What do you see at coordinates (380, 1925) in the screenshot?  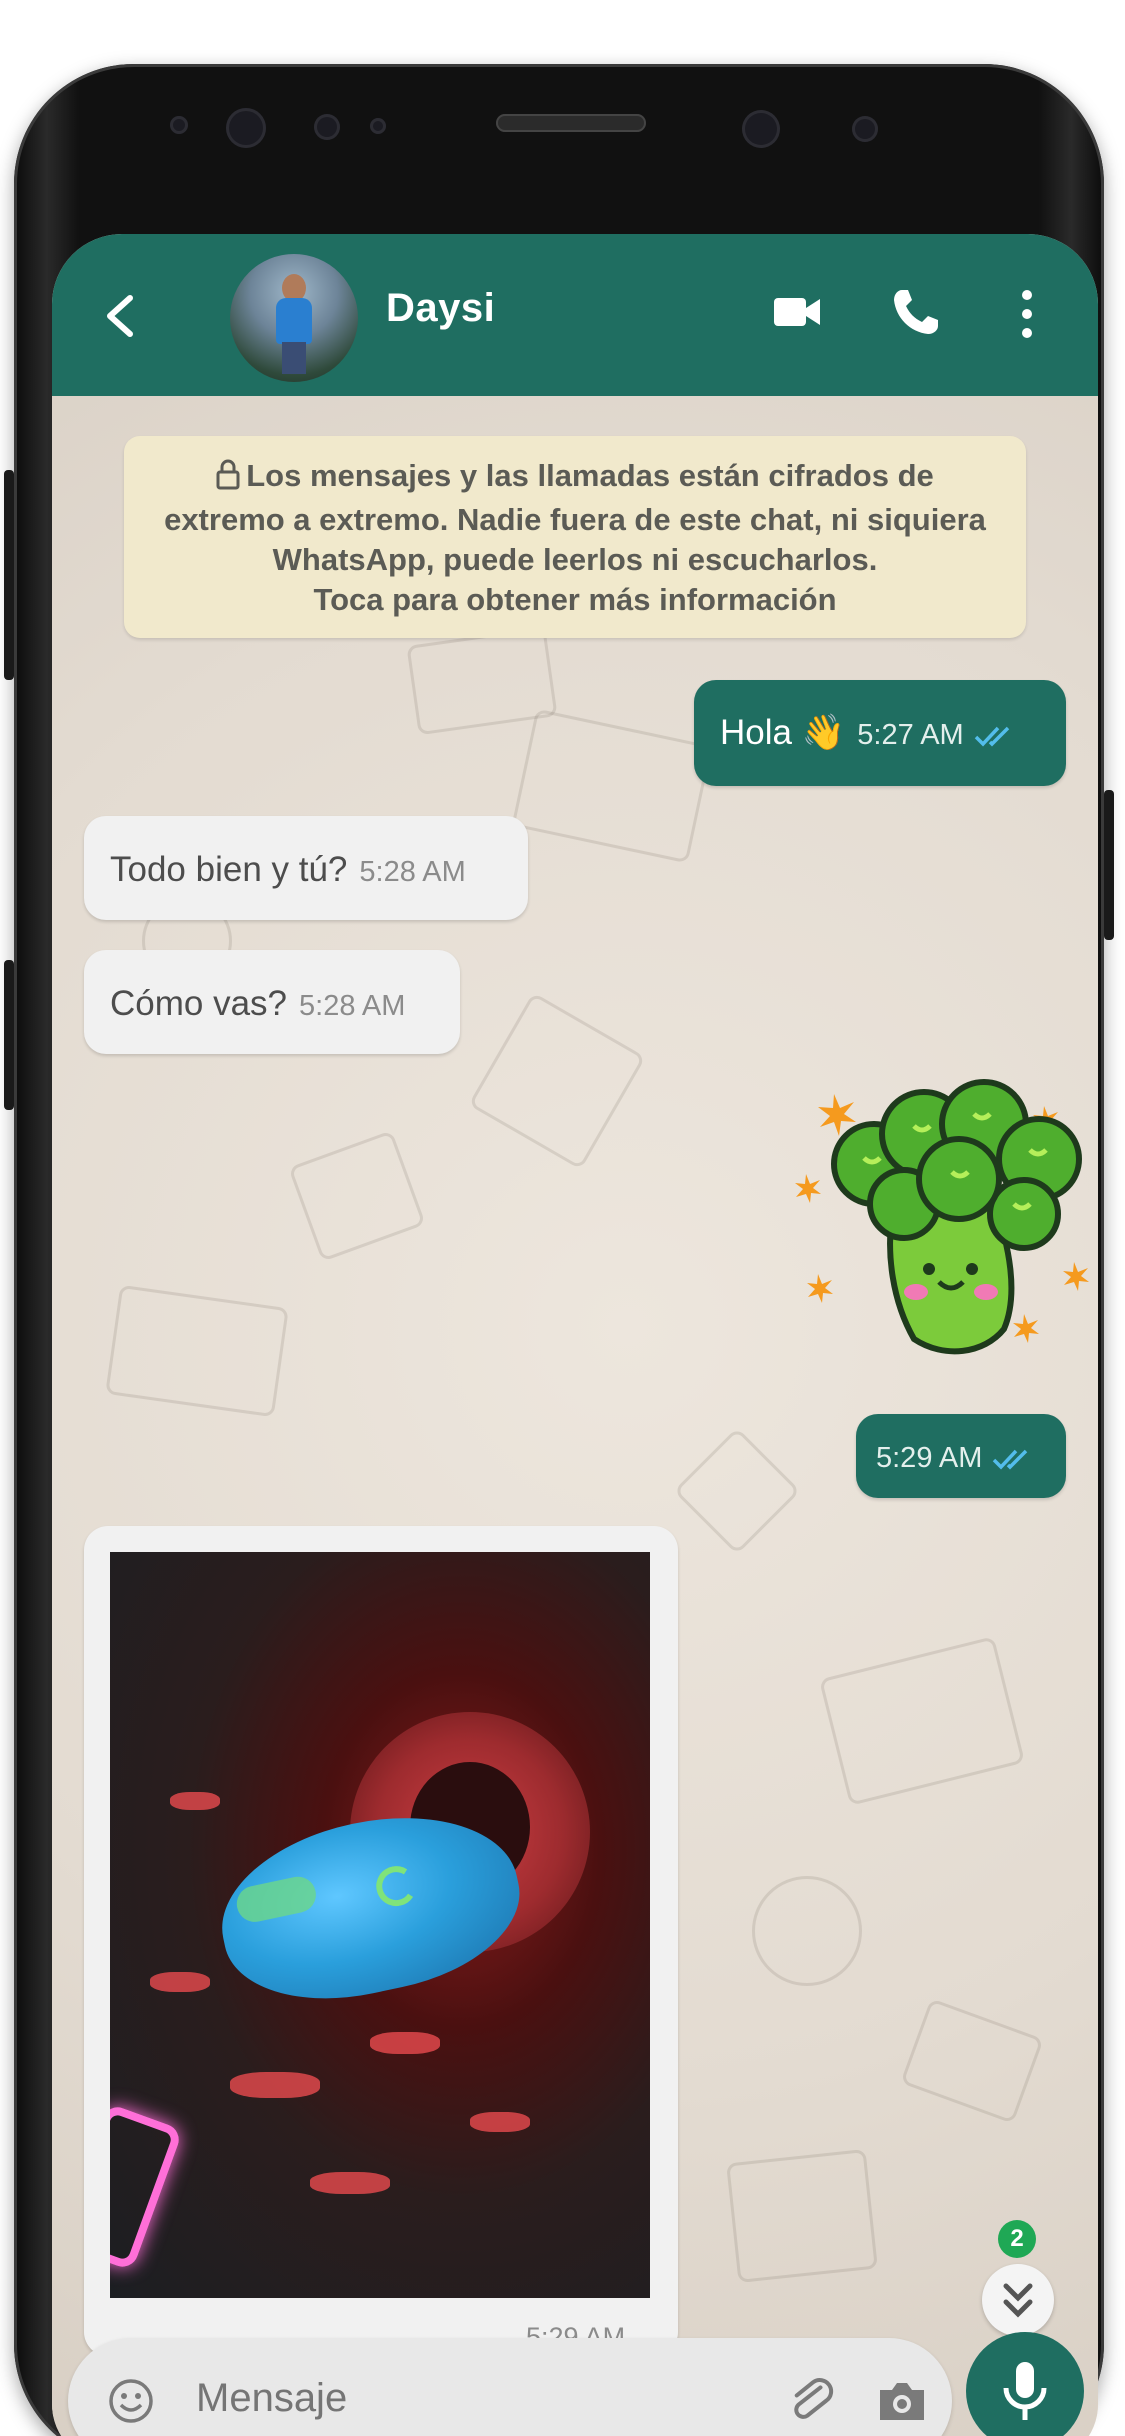 I see `message-photo` at bounding box center [380, 1925].